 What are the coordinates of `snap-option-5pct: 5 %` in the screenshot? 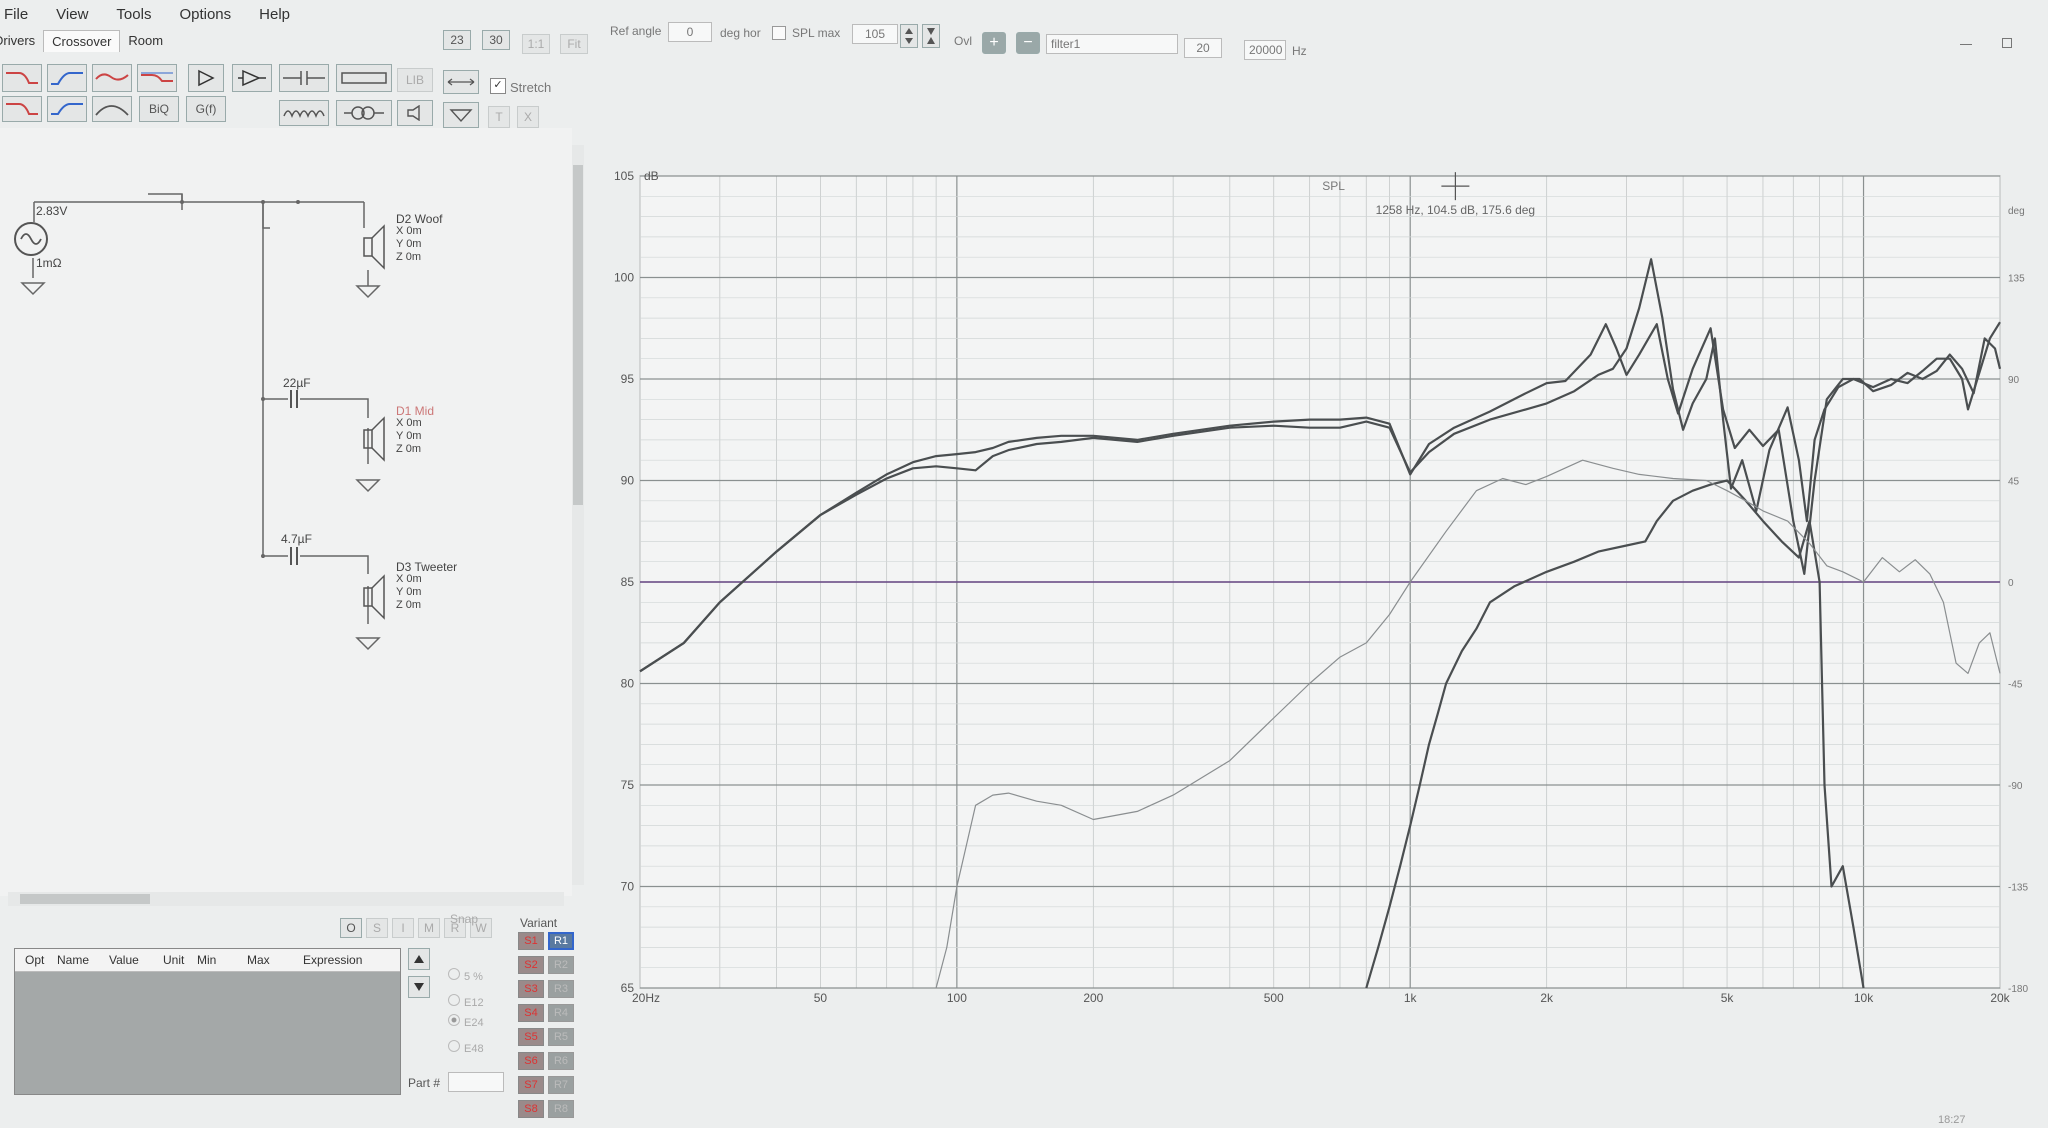 It's located at (465, 975).